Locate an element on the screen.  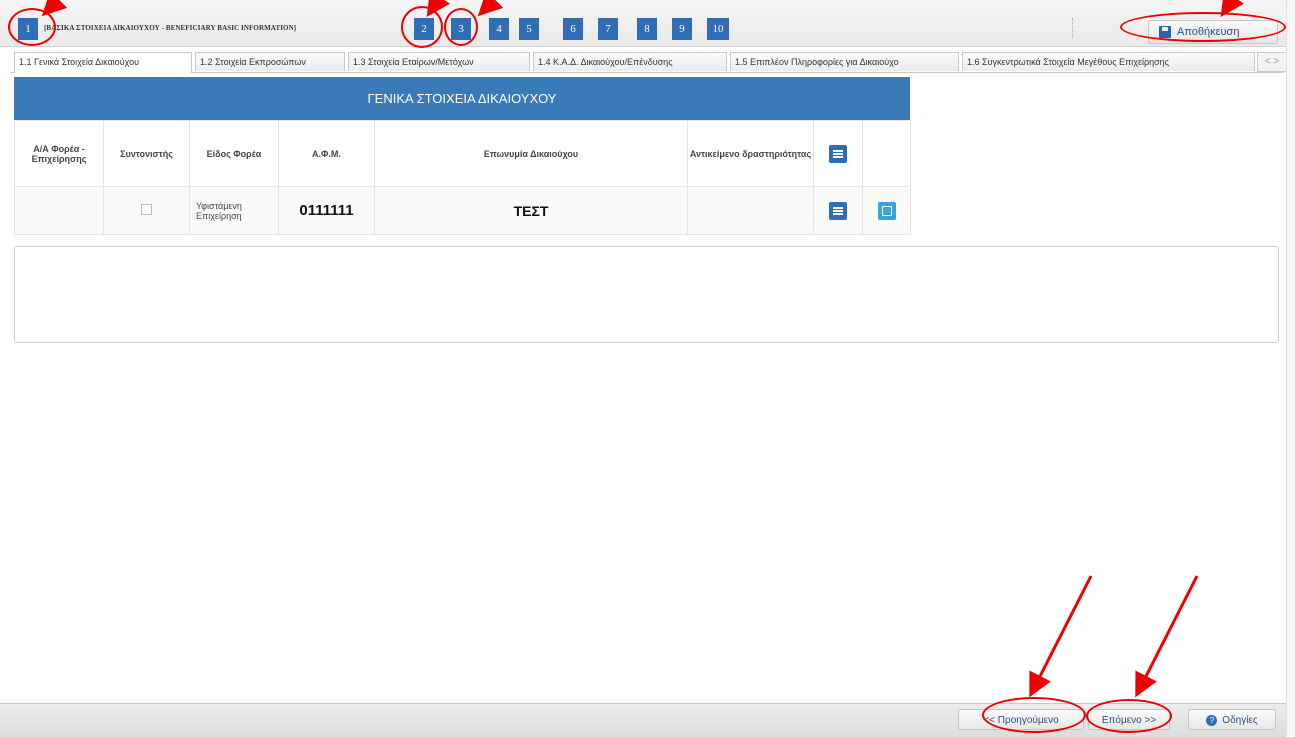
cell-aa is located at coordinates (59, 210).